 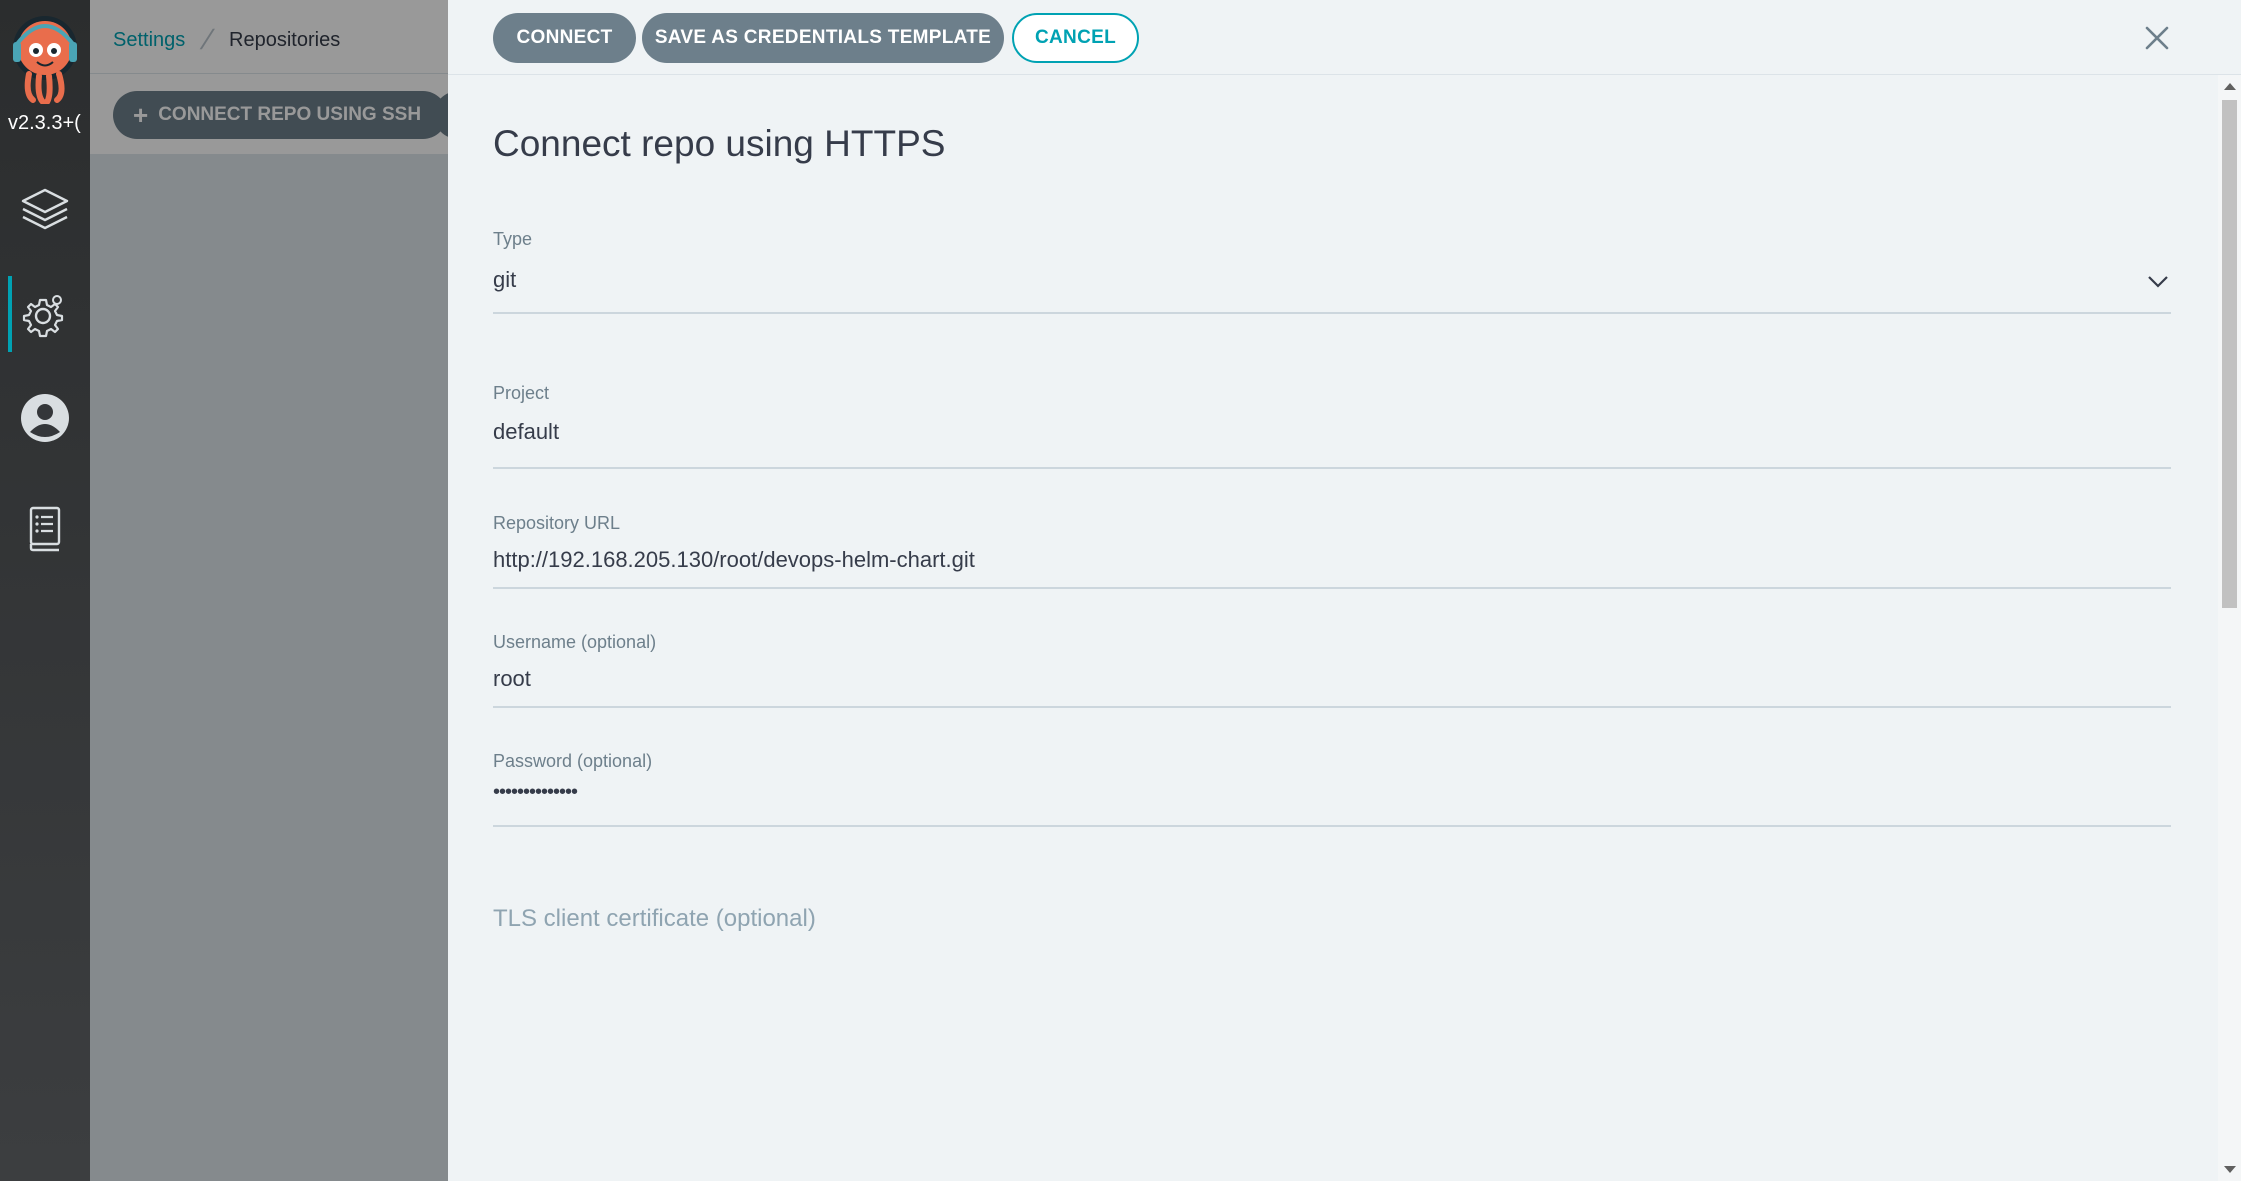 I want to click on password-label: Password (optional), so click(x=573, y=761).